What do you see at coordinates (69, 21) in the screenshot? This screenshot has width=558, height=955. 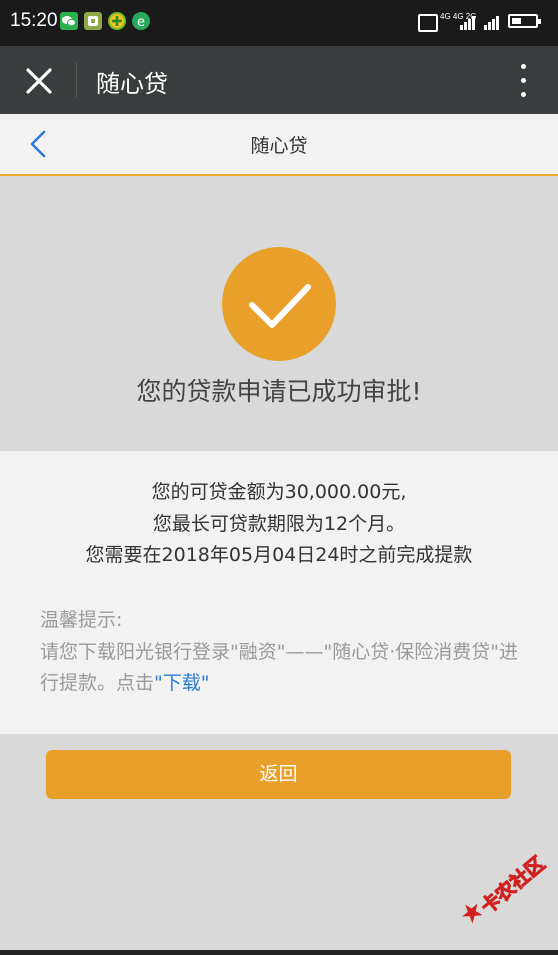 I see `wechat-icon` at bounding box center [69, 21].